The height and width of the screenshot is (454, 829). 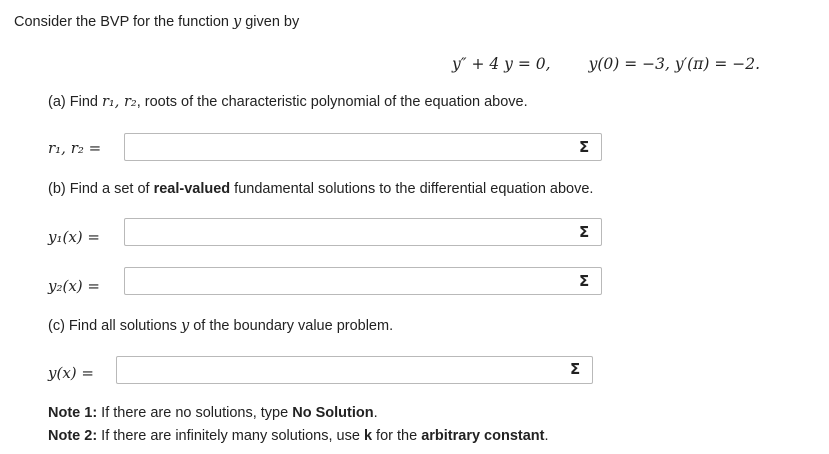 What do you see at coordinates (270, 22) in the screenshot?
I see `intro-after: given by` at bounding box center [270, 22].